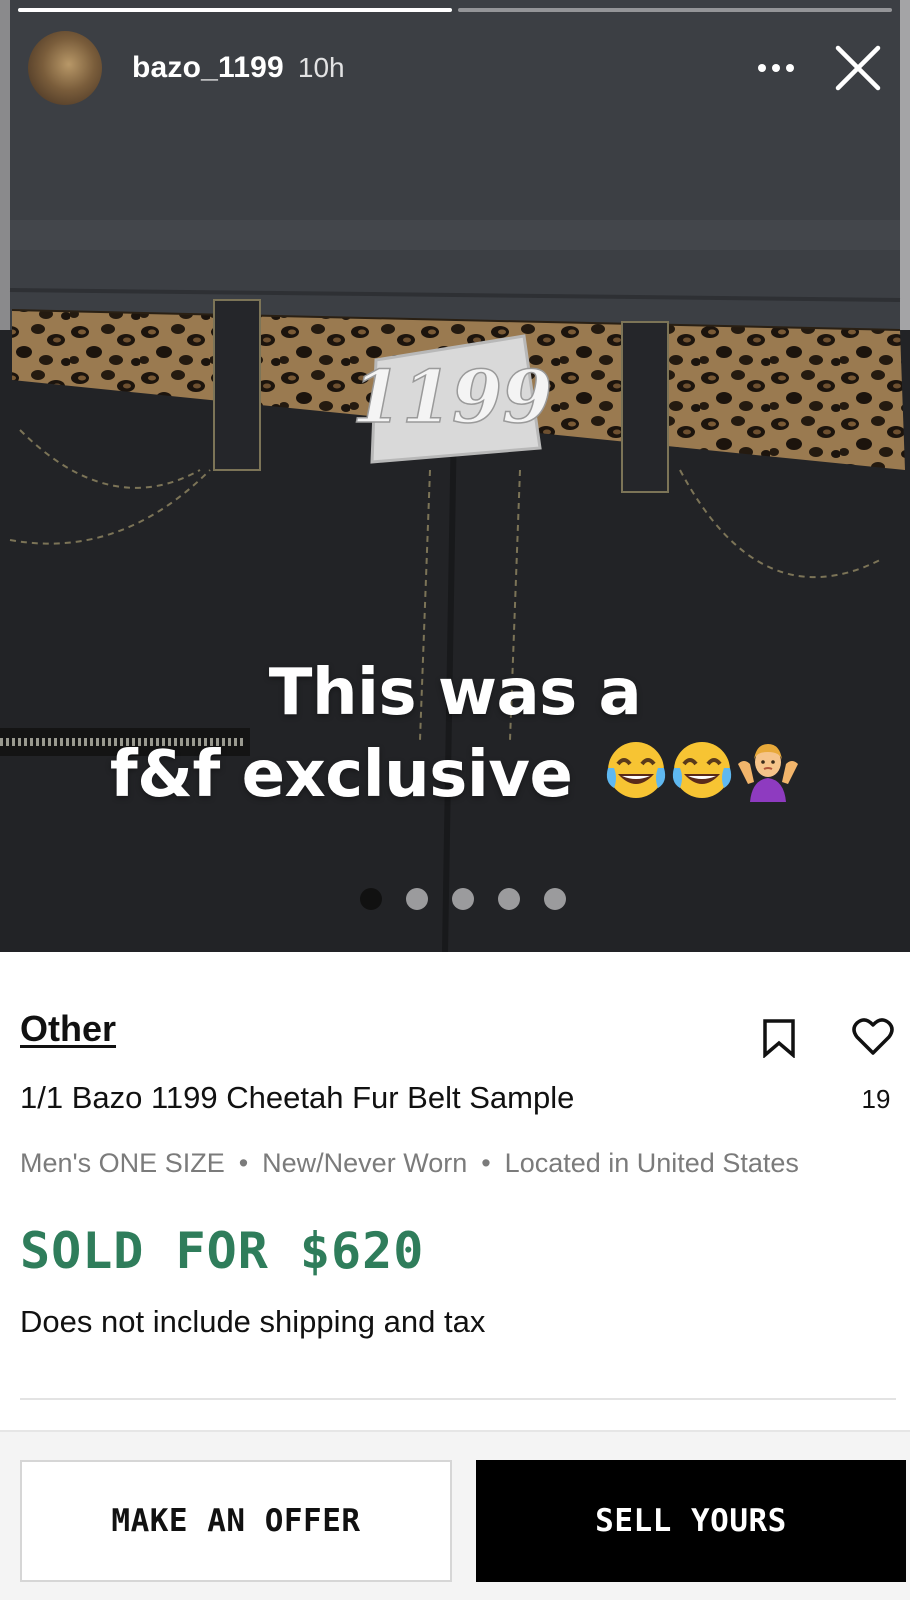 The height and width of the screenshot is (1600, 910). Describe the element at coordinates (458, 1399) in the screenshot. I see `divider` at that location.